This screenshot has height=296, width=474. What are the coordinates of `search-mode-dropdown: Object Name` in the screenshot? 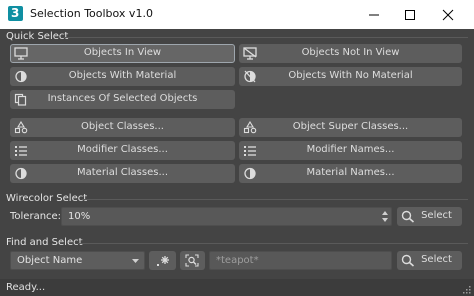 It's located at (77, 260).